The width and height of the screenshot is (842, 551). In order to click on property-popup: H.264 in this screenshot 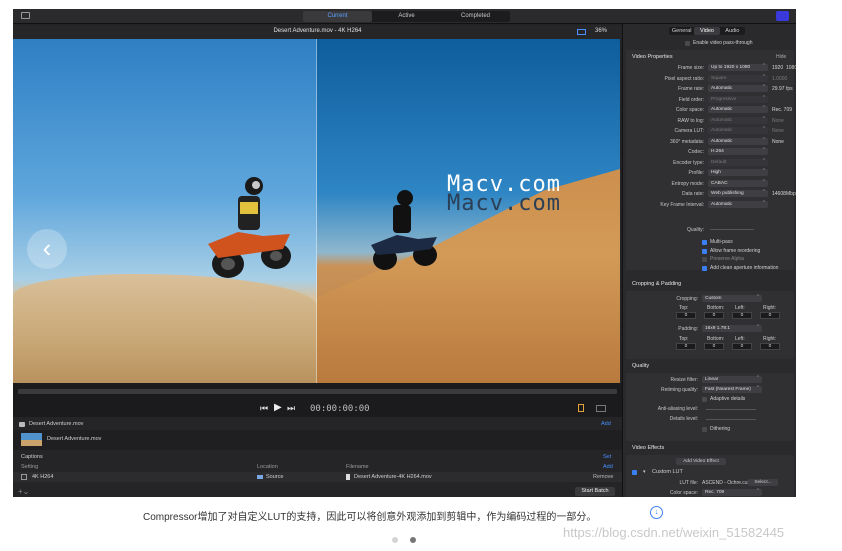, I will do `click(738, 151)`.